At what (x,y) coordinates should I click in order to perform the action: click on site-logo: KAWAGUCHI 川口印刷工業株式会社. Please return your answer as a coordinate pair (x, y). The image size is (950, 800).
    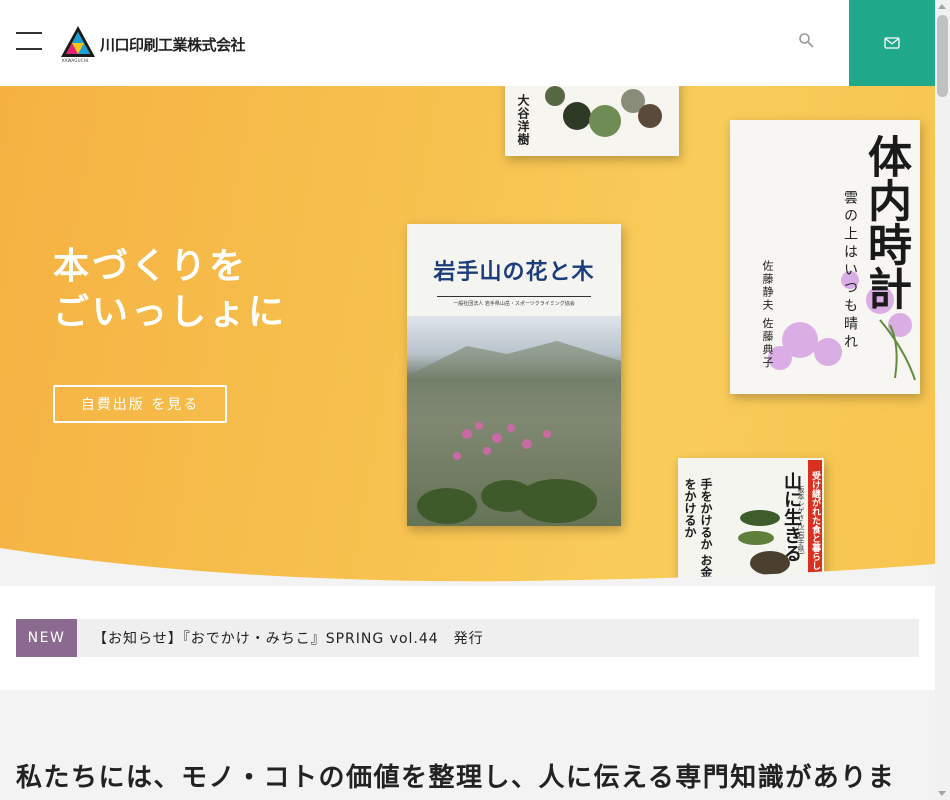
    Looking at the image, I should click on (153, 44).